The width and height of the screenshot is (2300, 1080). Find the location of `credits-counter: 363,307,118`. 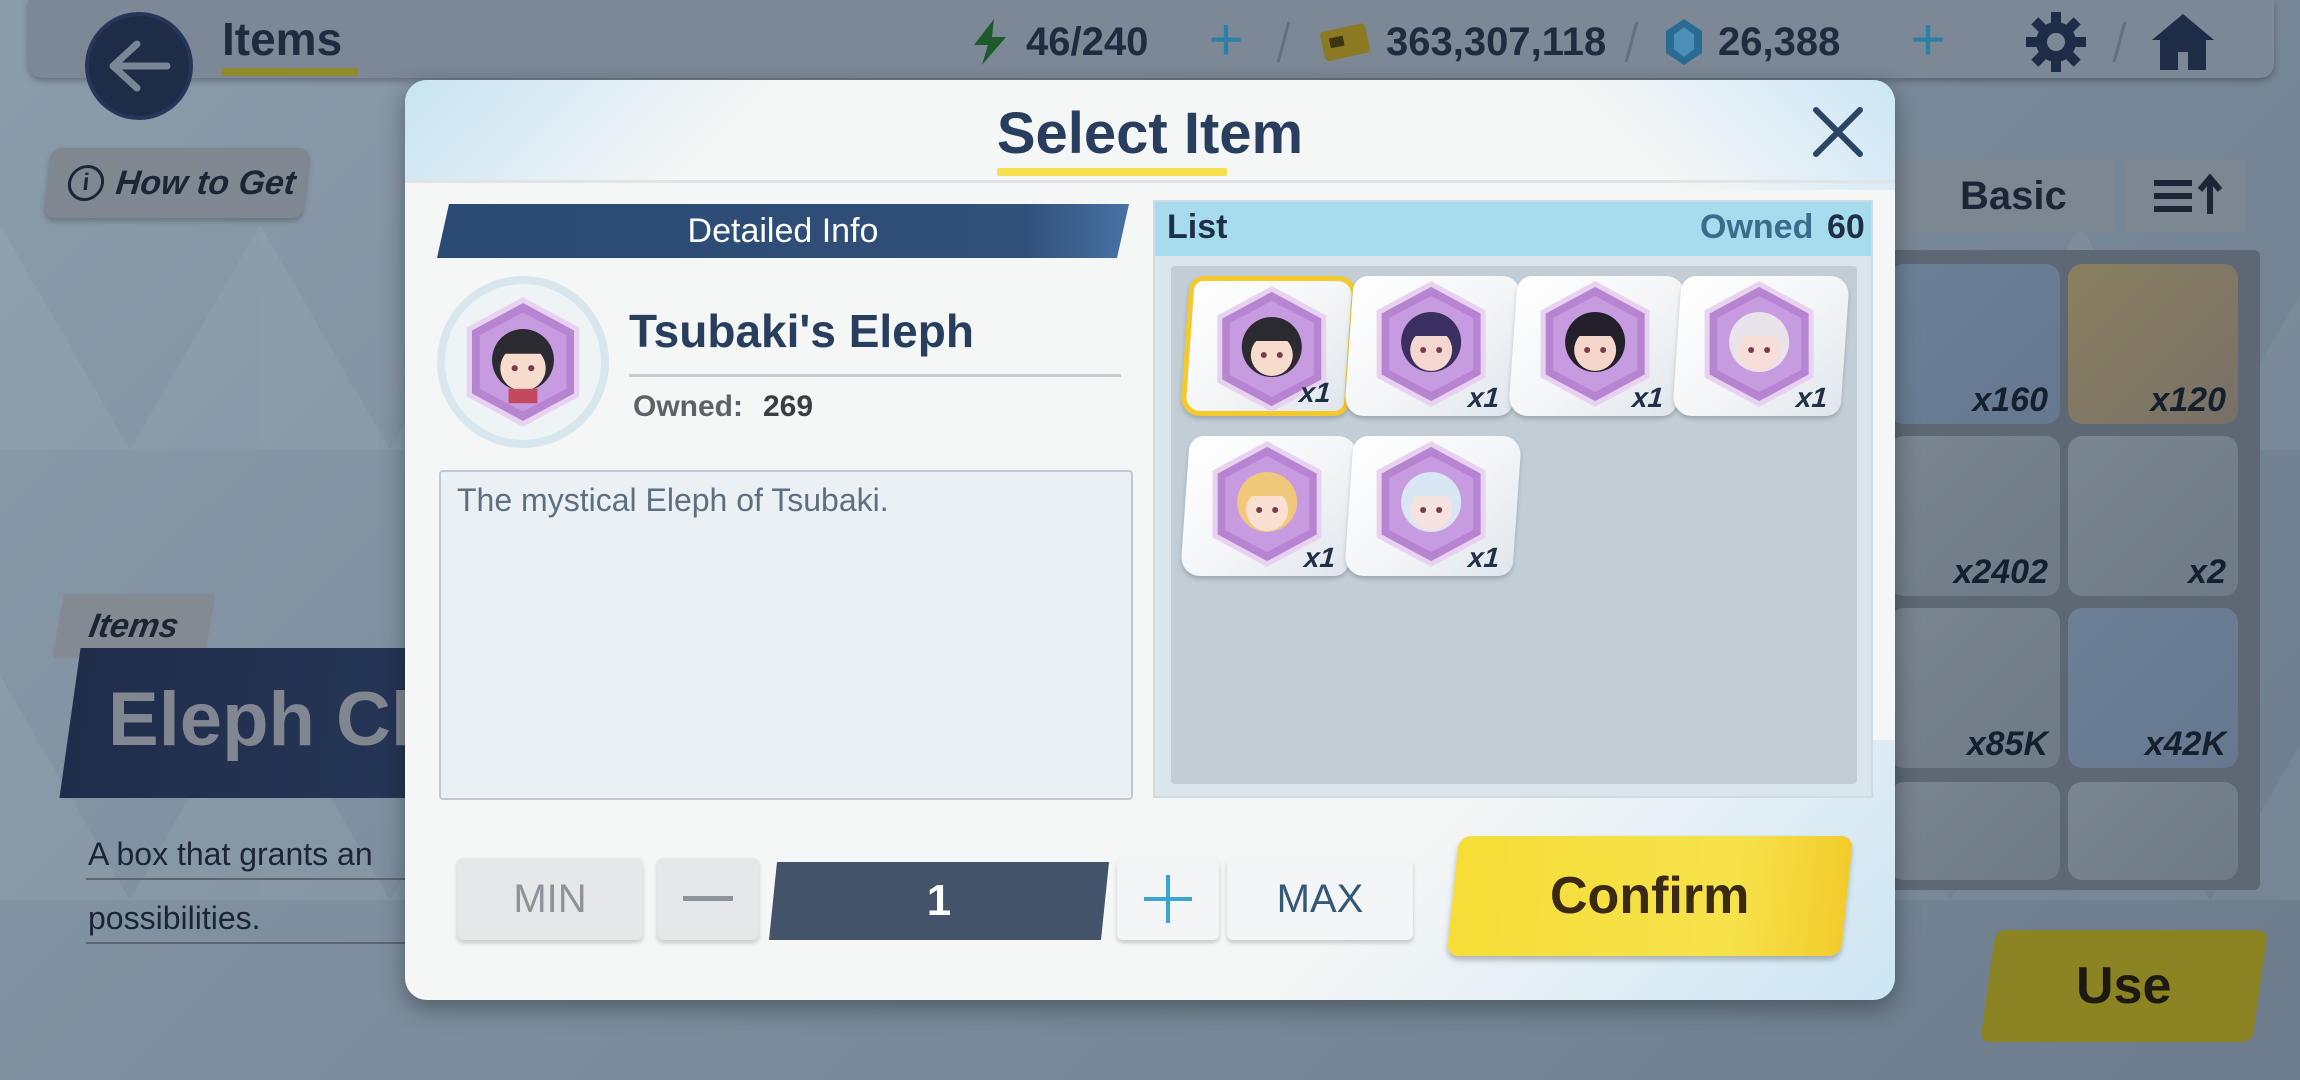

credits-counter: 363,307,118 is located at coordinates (1463, 42).